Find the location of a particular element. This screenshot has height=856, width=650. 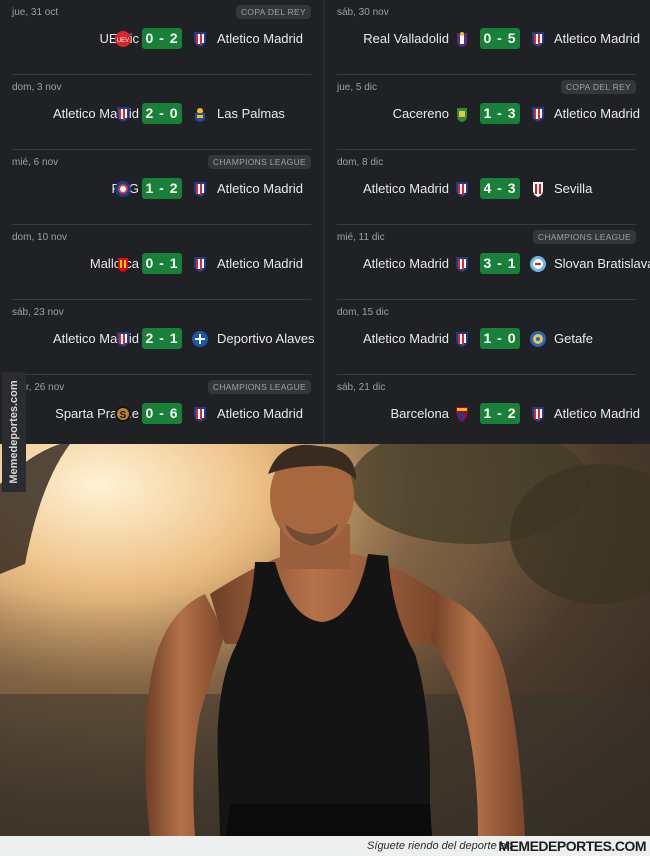

match-date: dom, 10 nov is located at coordinates (40, 237).